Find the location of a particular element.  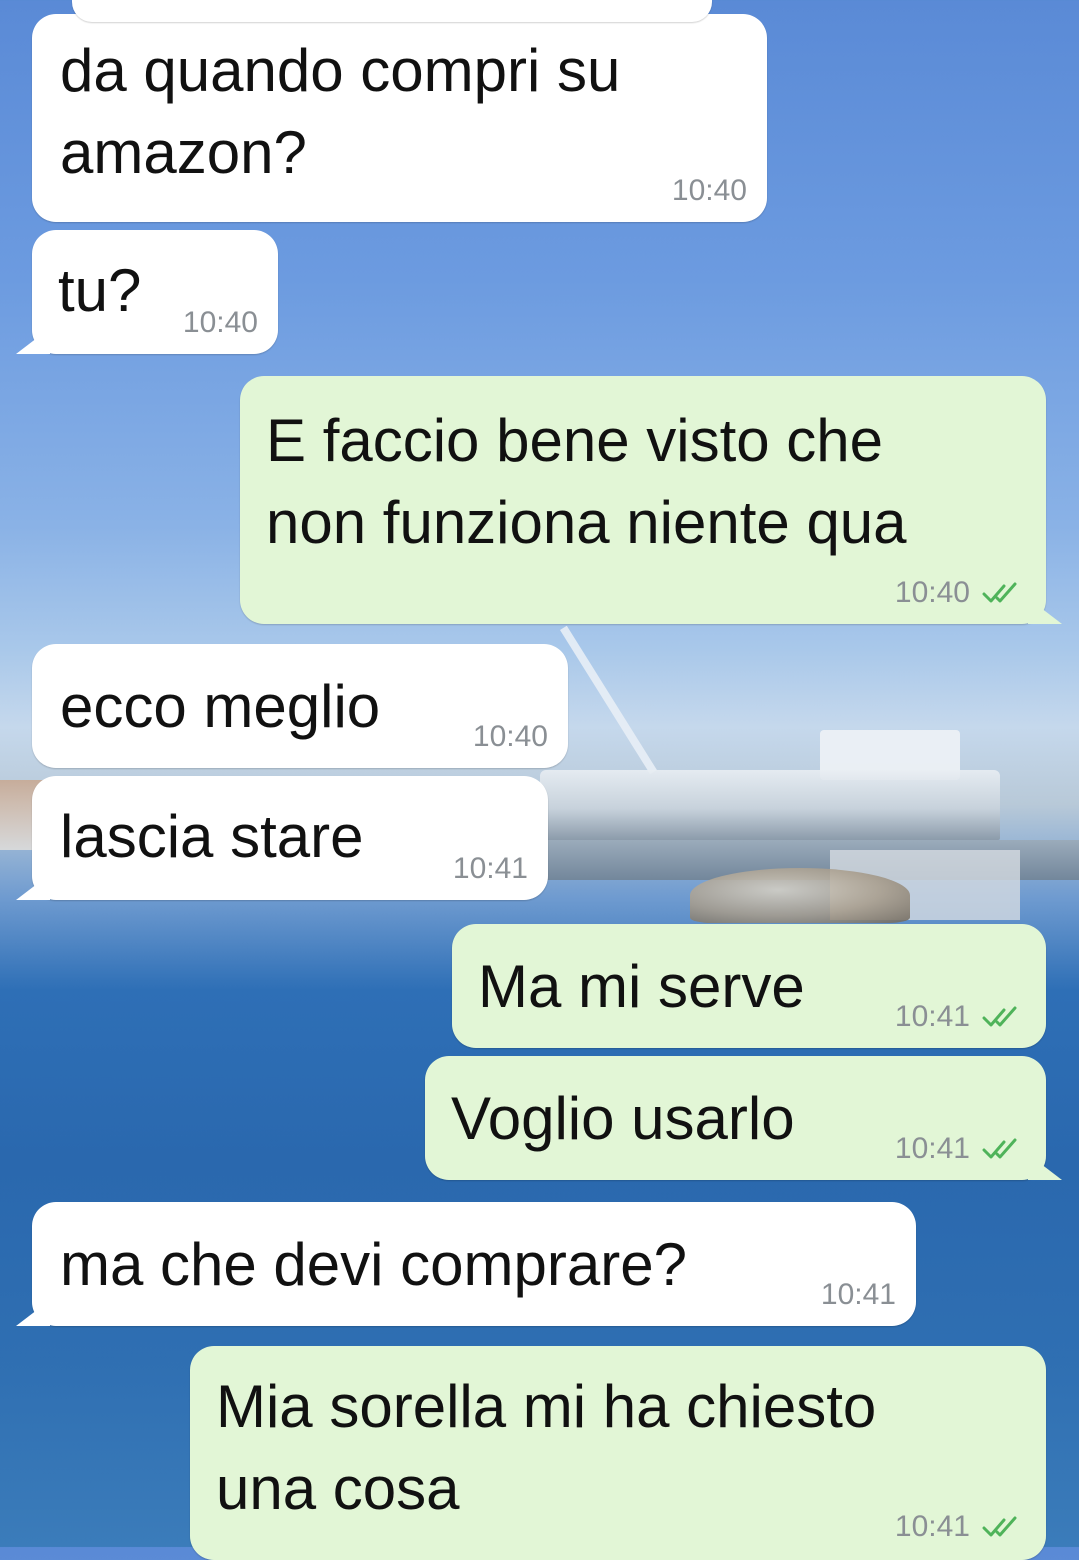

message-text: tu? is located at coordinates (99, 291).